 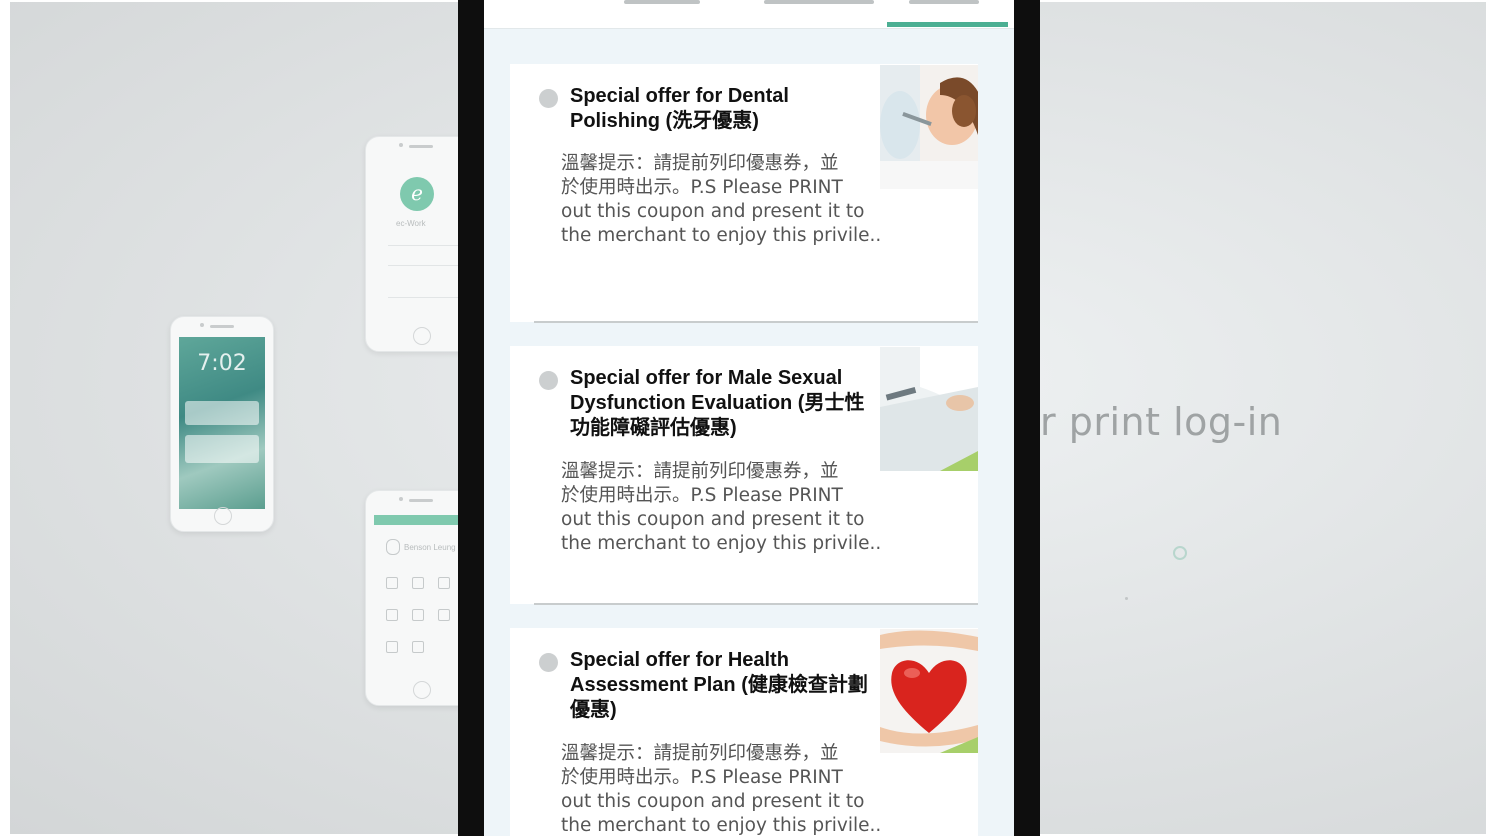 I want to click on mini-phone-lockscreen: 7:02, so click(x=222, y=424).